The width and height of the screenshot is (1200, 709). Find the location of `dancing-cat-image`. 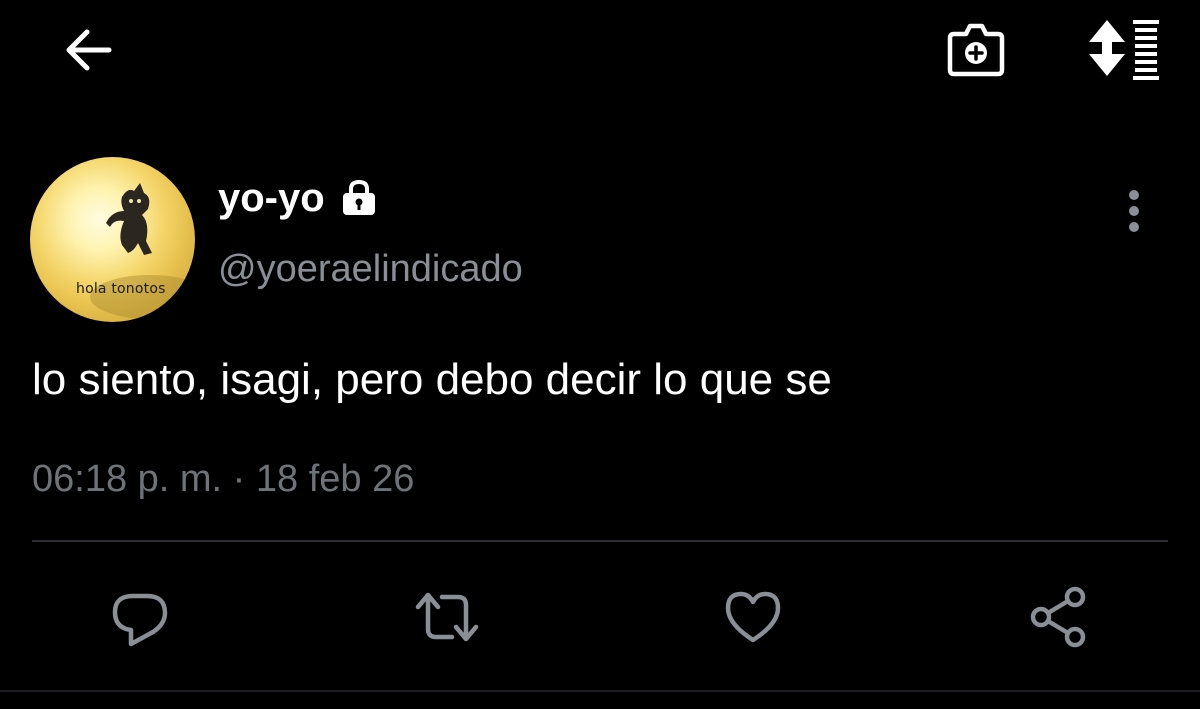

dancing-cat-image is located at coordinates (142, 251).